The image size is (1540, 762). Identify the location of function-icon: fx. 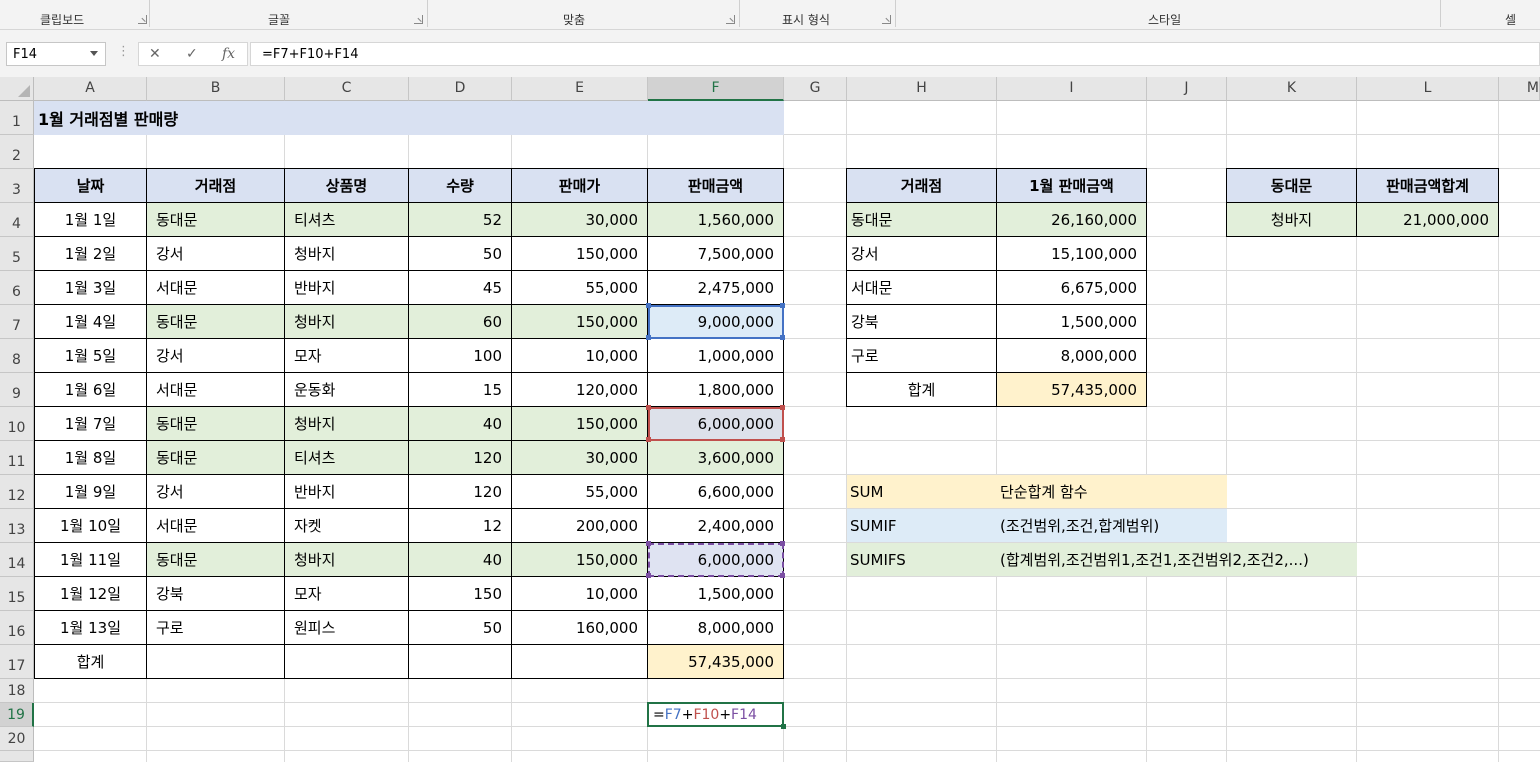
(228, 54).